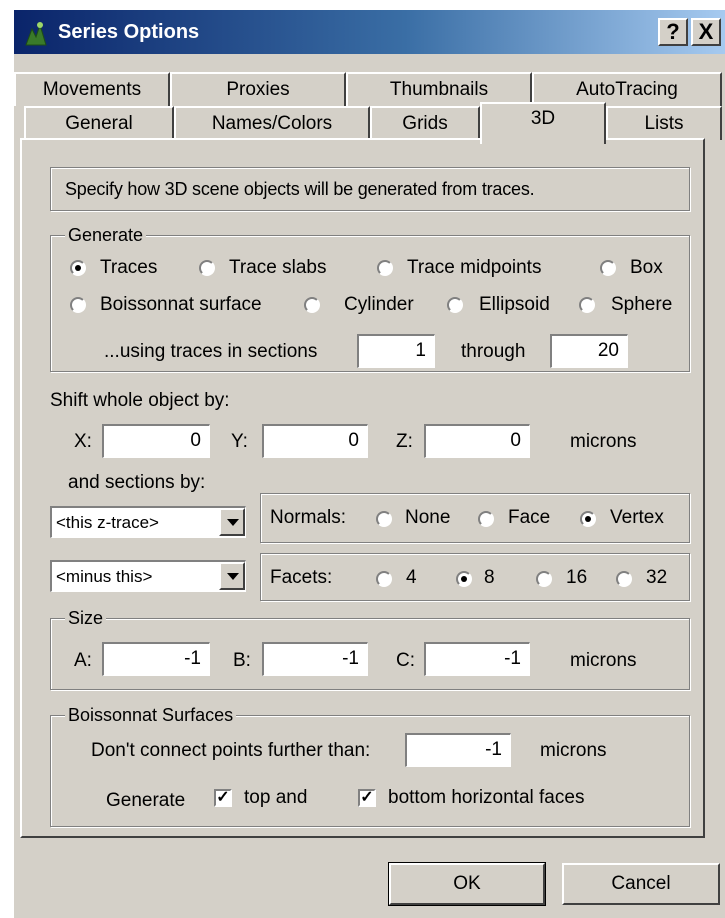 Image resolution: width=725 pixels, height=918 pixels. What do you see at coordinates (36, 34) in the screenshot?
I see `app-icon` at bounding box center [36, 34].